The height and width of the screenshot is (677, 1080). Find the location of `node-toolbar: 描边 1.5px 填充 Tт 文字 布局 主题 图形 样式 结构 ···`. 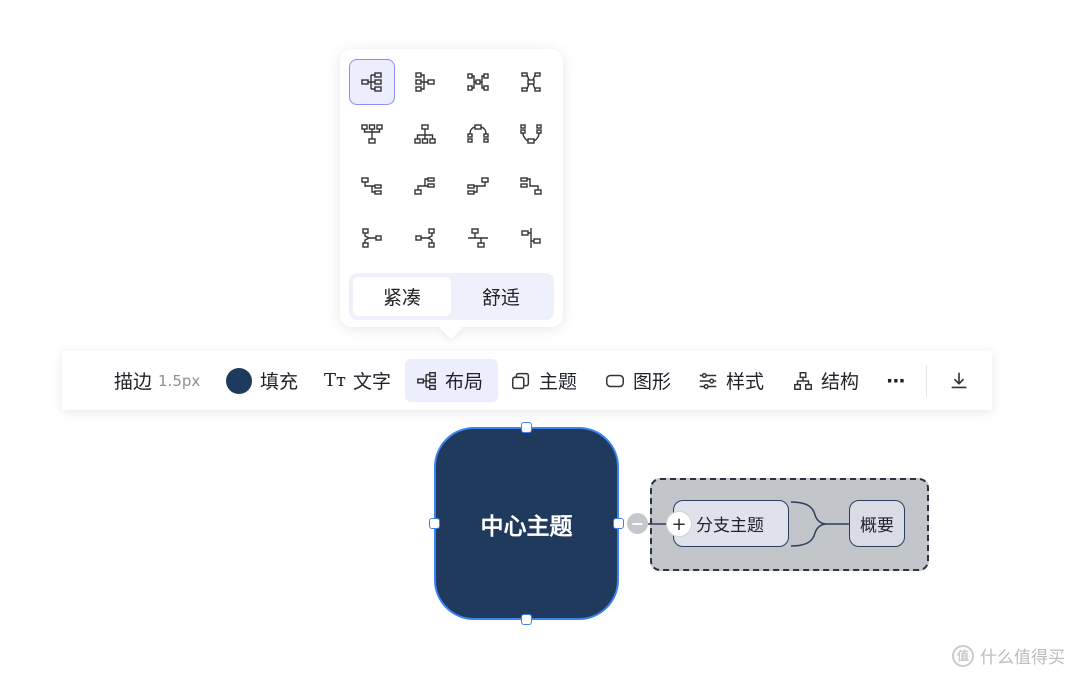

node-toolbar: 描边 1.5px 填充 Tт 文字 布局 主题 图形 样式 结构 ··· is located at coordinates (527, 380).